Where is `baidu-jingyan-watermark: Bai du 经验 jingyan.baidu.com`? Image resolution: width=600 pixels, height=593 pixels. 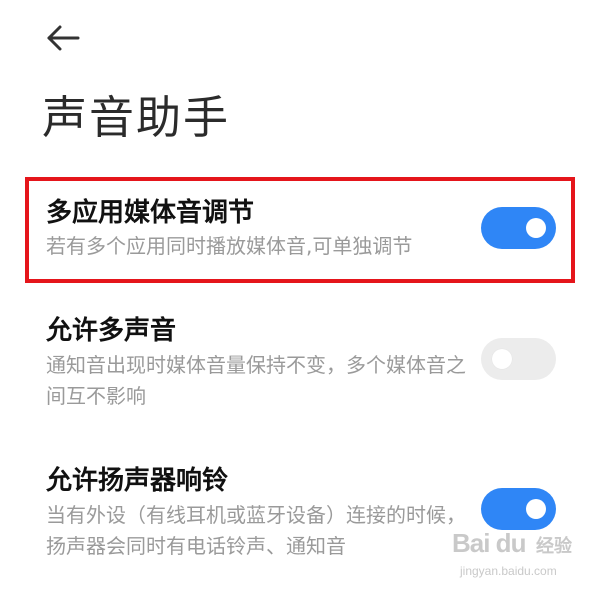
baidu-jingyan-watermark: Bai du 经验 jingyan.baidu.com is located at coordinates (522, 556).